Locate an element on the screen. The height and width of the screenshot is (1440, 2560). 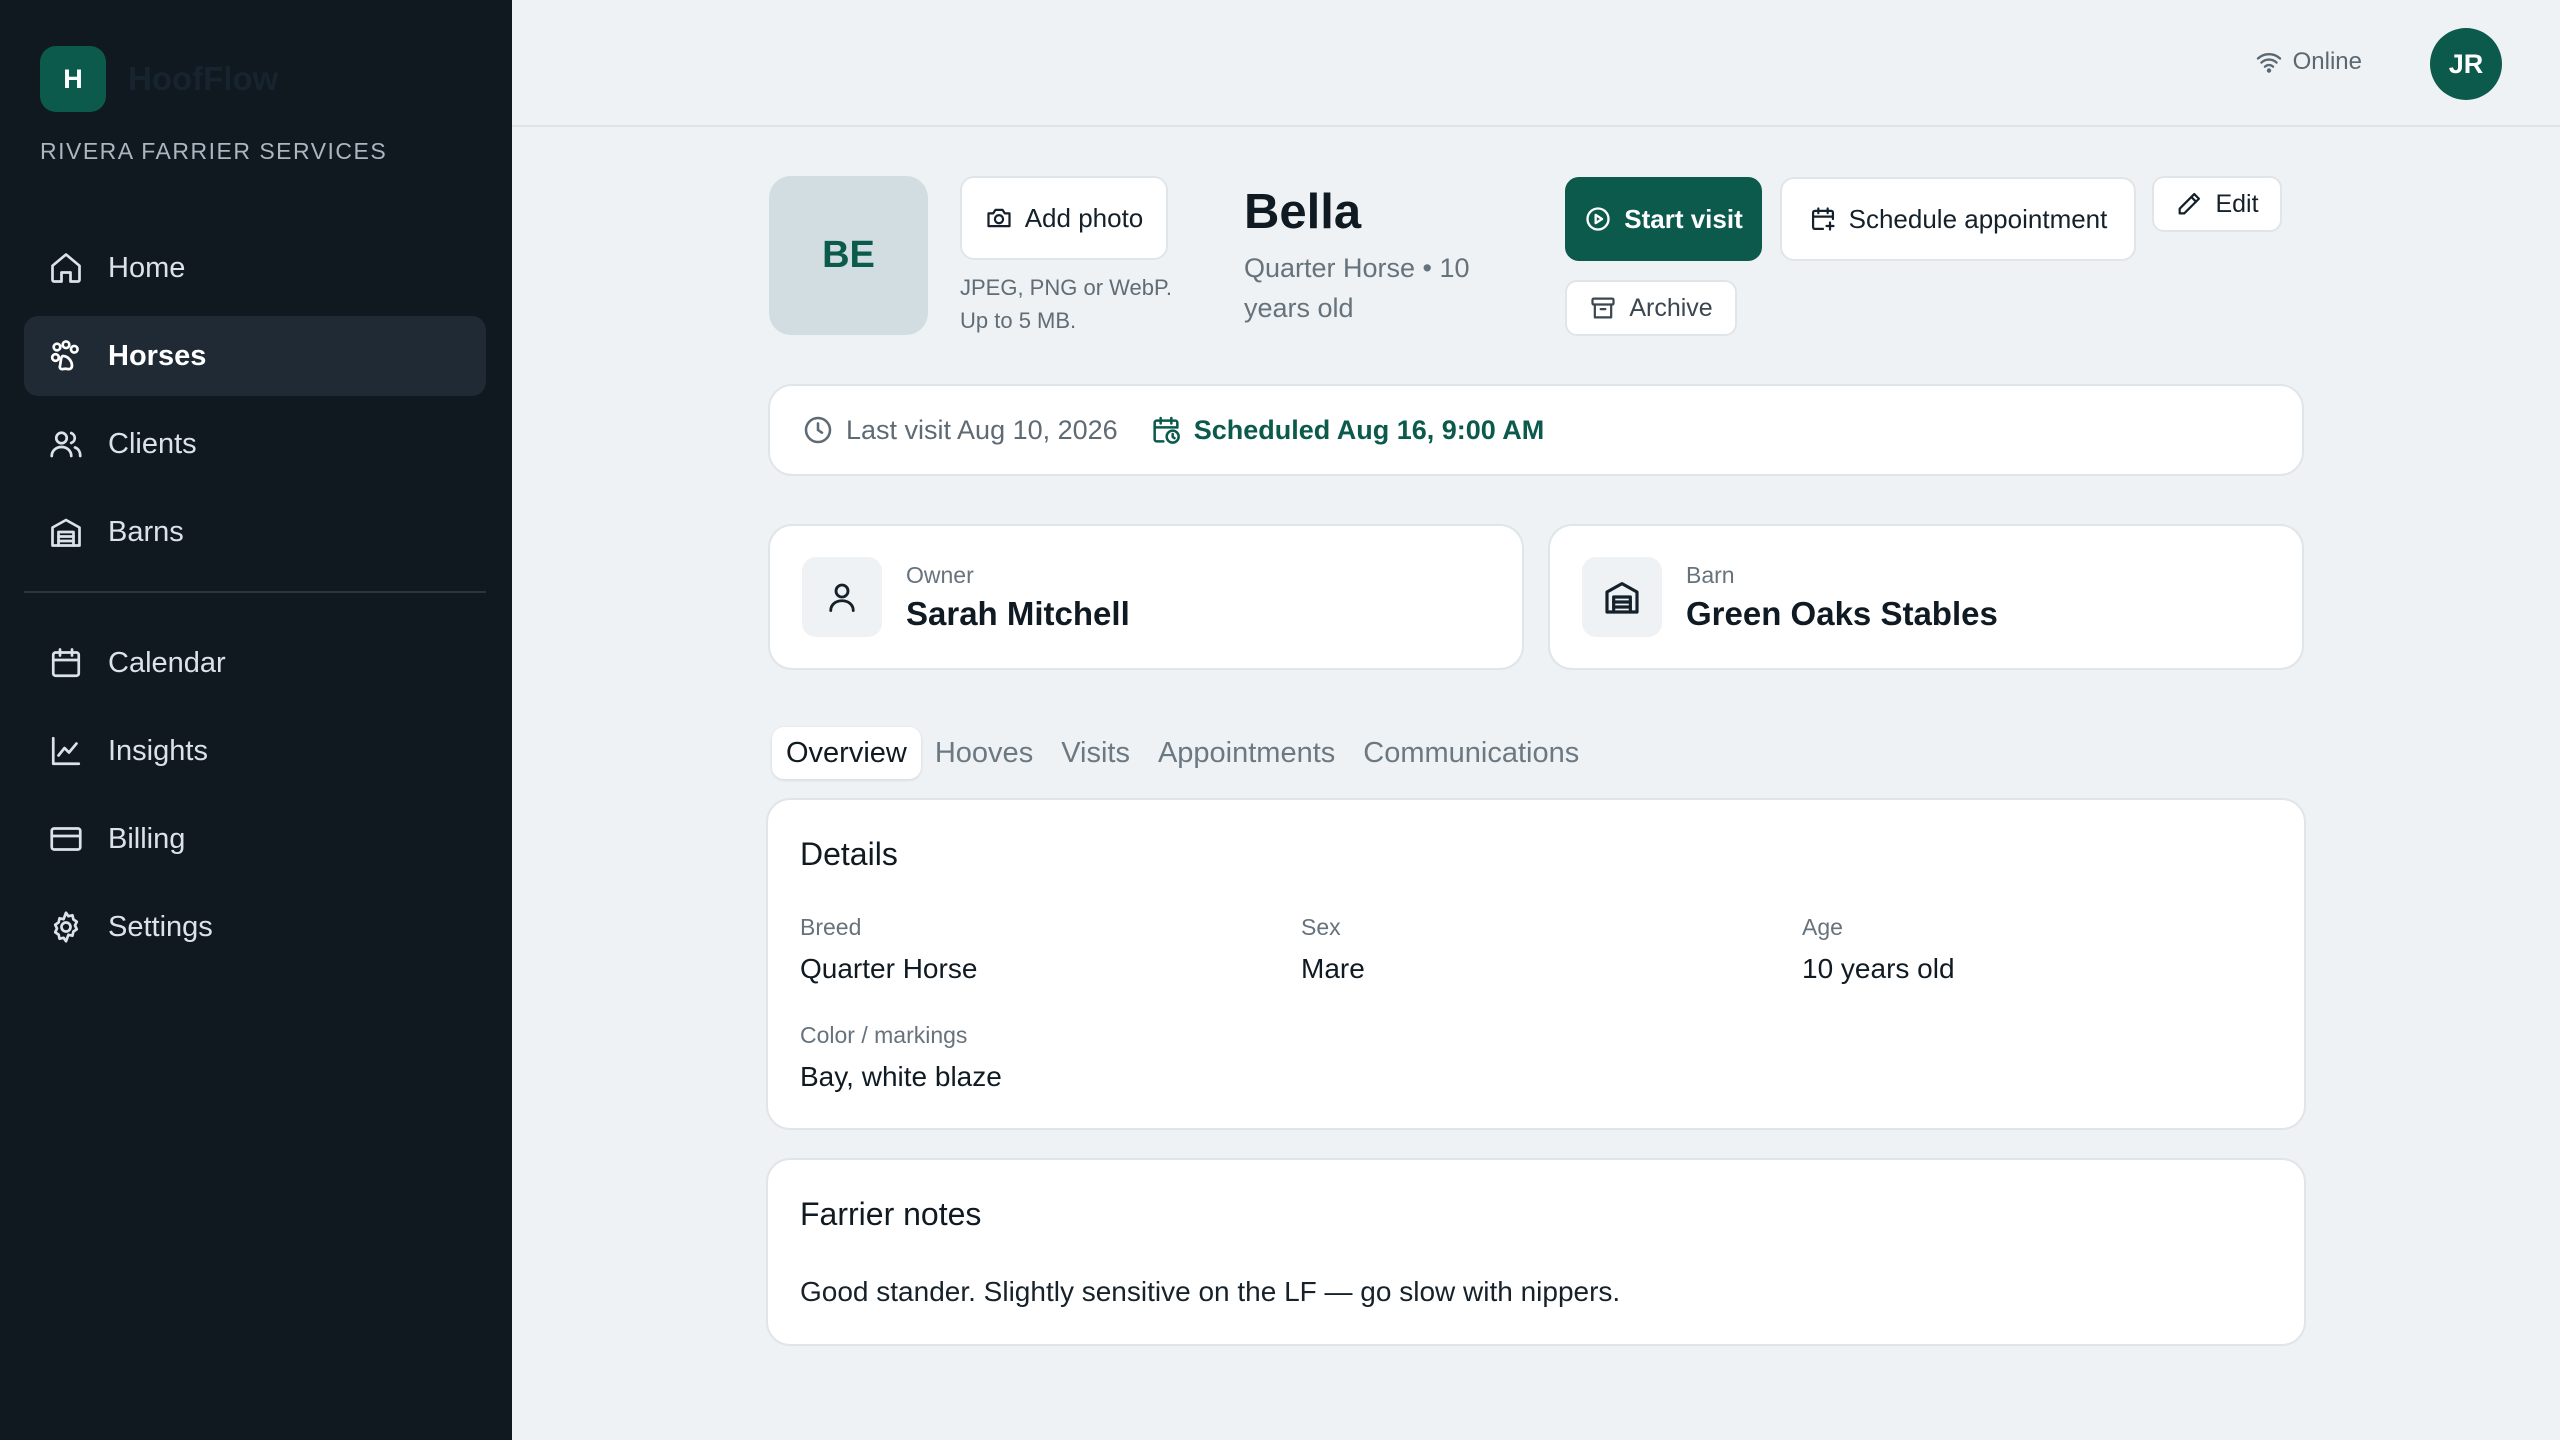
sex-value: Mare is located at coordinates (1333, 968).